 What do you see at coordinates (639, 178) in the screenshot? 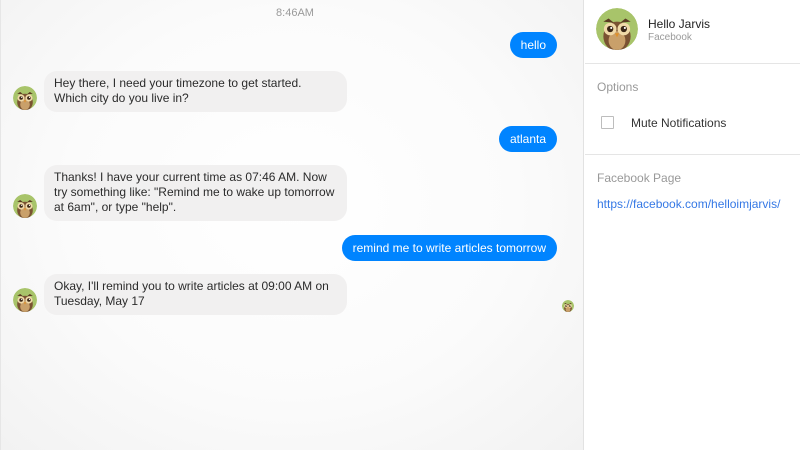
I see `facebook-page-heading: Facebook Page` at bounding box center [639, 178].